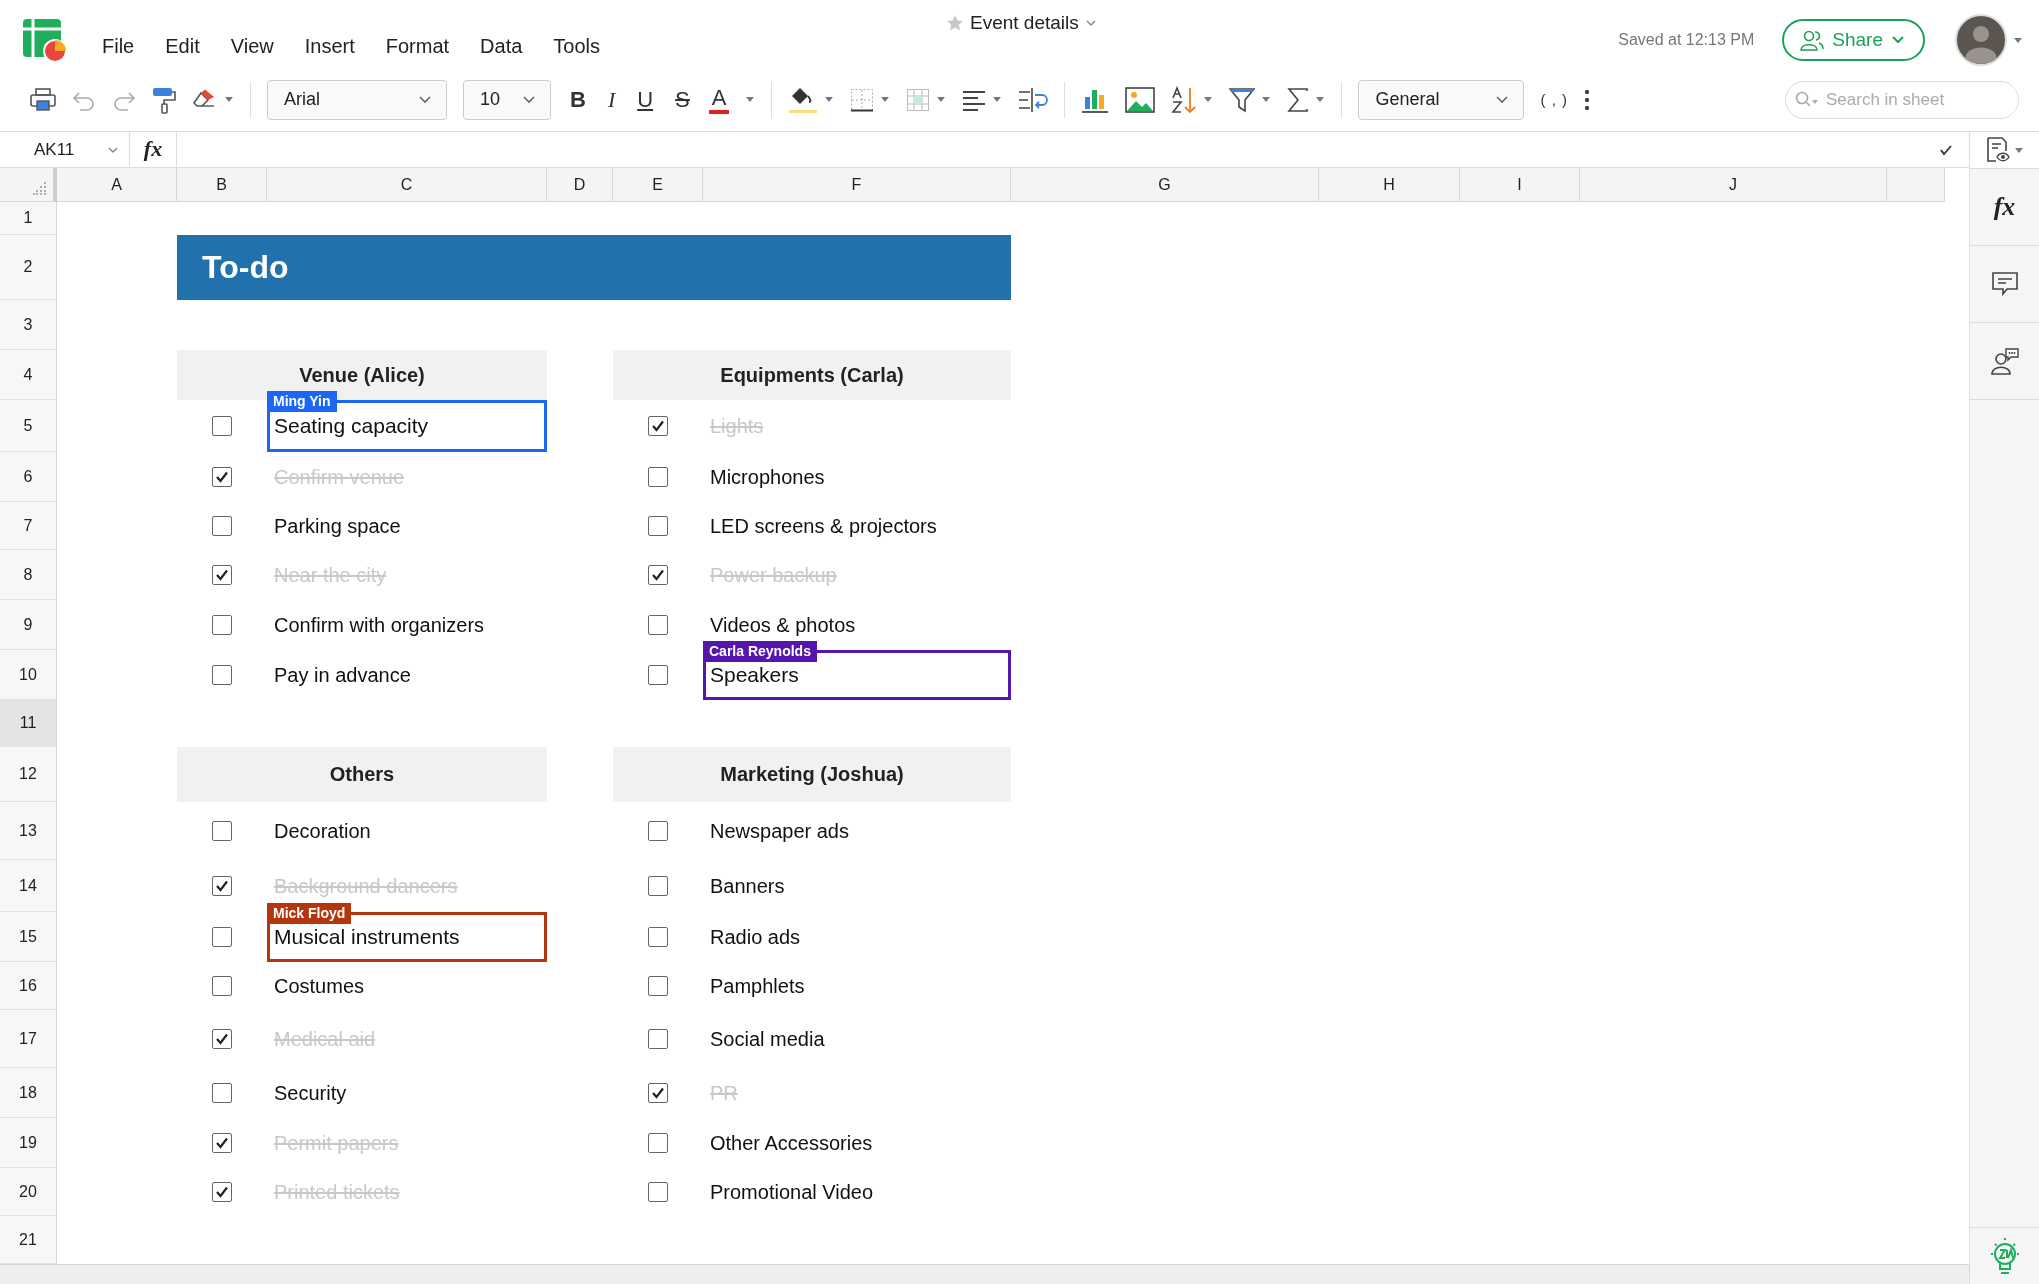 This screenshot has width=2039, height=1284. Describe the element at coordinates (417, 46) in the screenshot. I see `menu-item: Format` at that location.